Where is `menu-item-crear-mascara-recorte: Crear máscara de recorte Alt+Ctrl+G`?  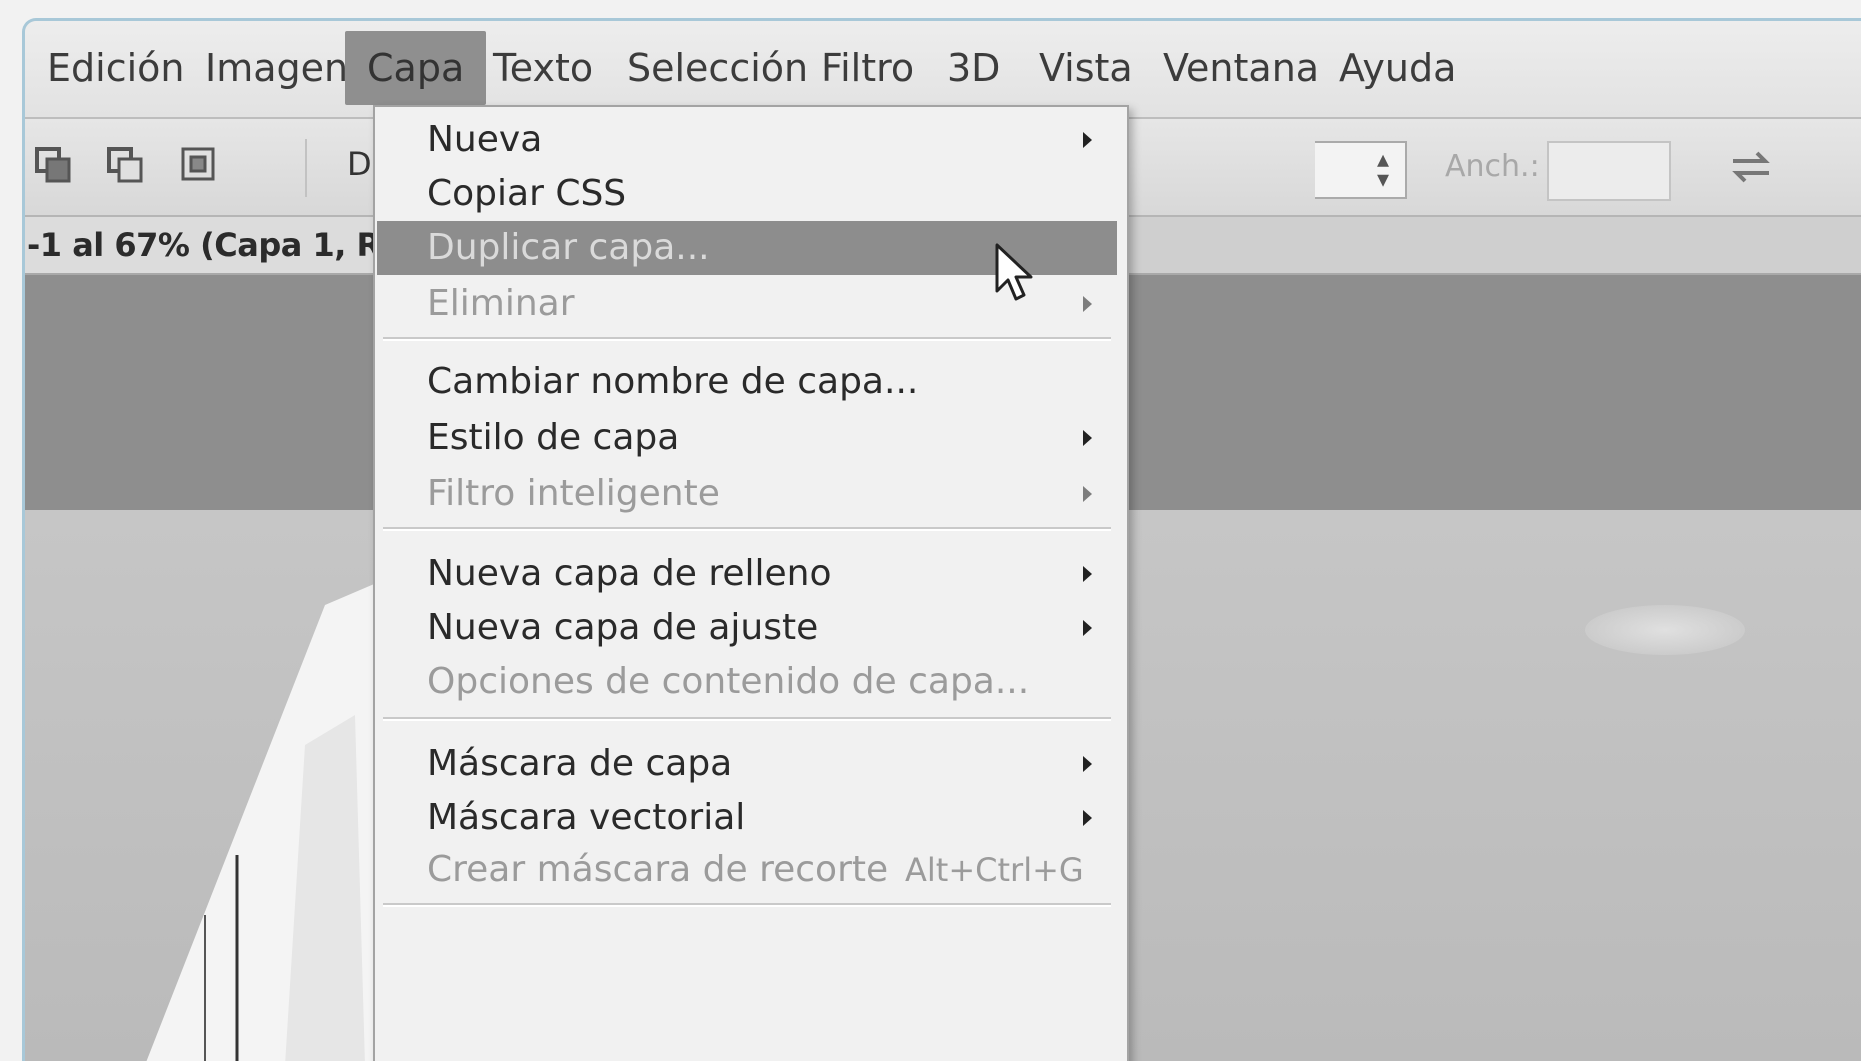
menu-item-crear-mascara-recorte: Crear máscara de recorte Alt+Ctrl+G is located at coordinates (747, 870).